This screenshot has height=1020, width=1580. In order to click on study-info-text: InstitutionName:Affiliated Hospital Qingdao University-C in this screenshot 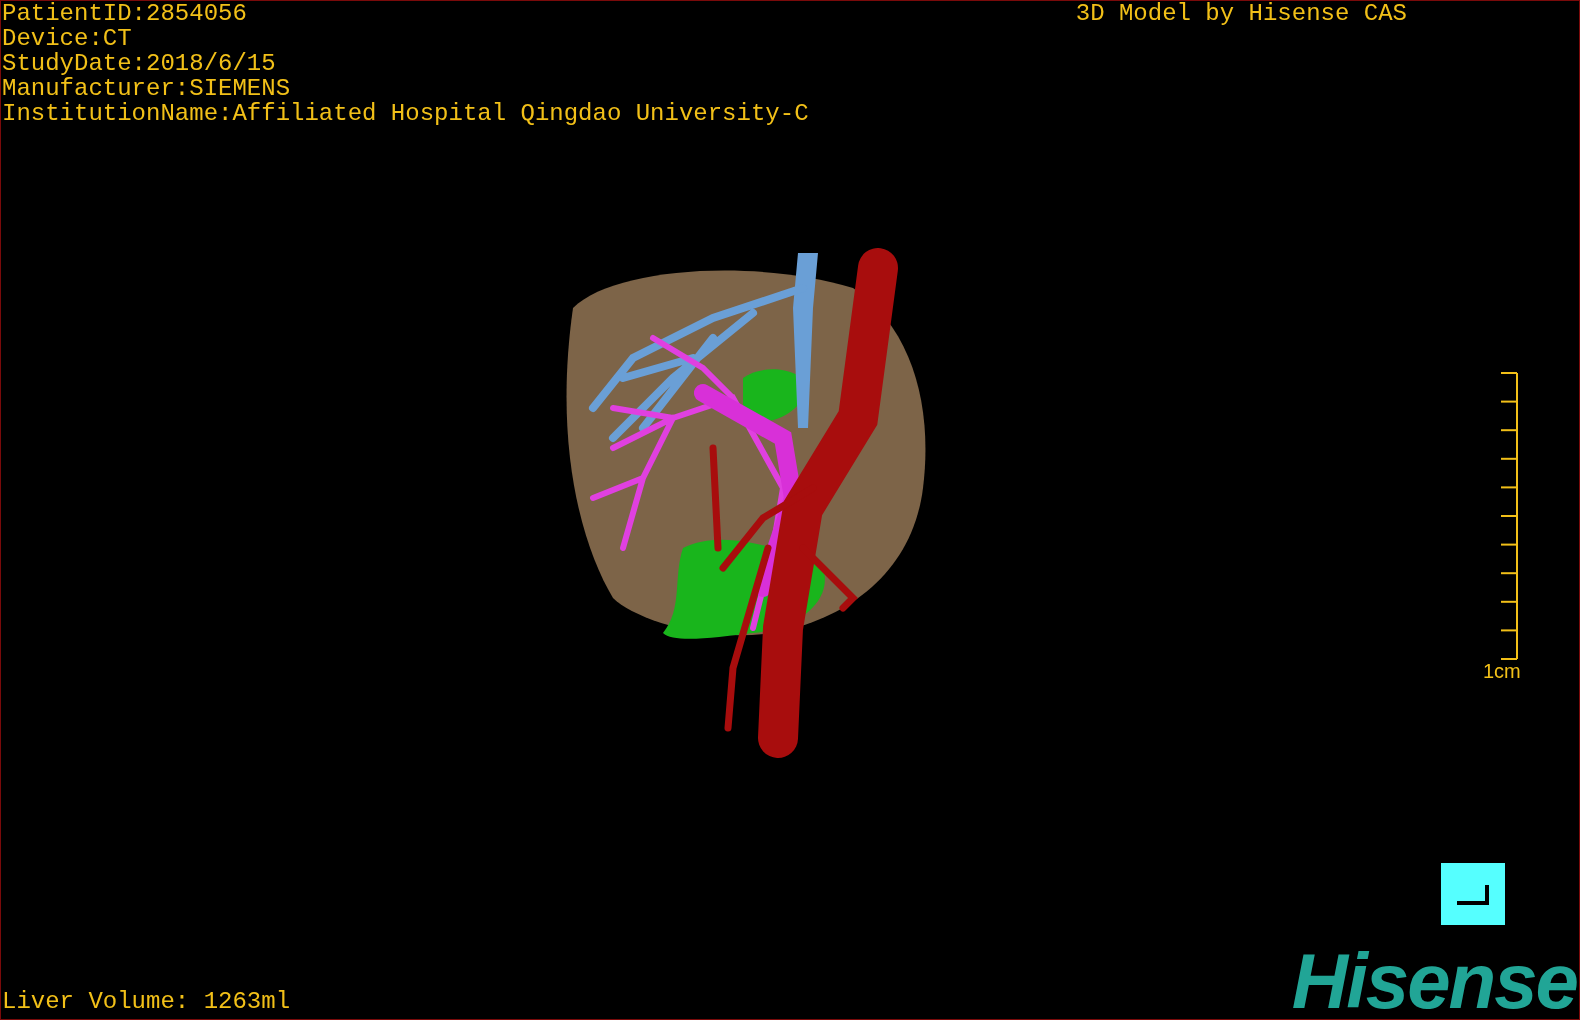, I will do `click(405, 113)`.